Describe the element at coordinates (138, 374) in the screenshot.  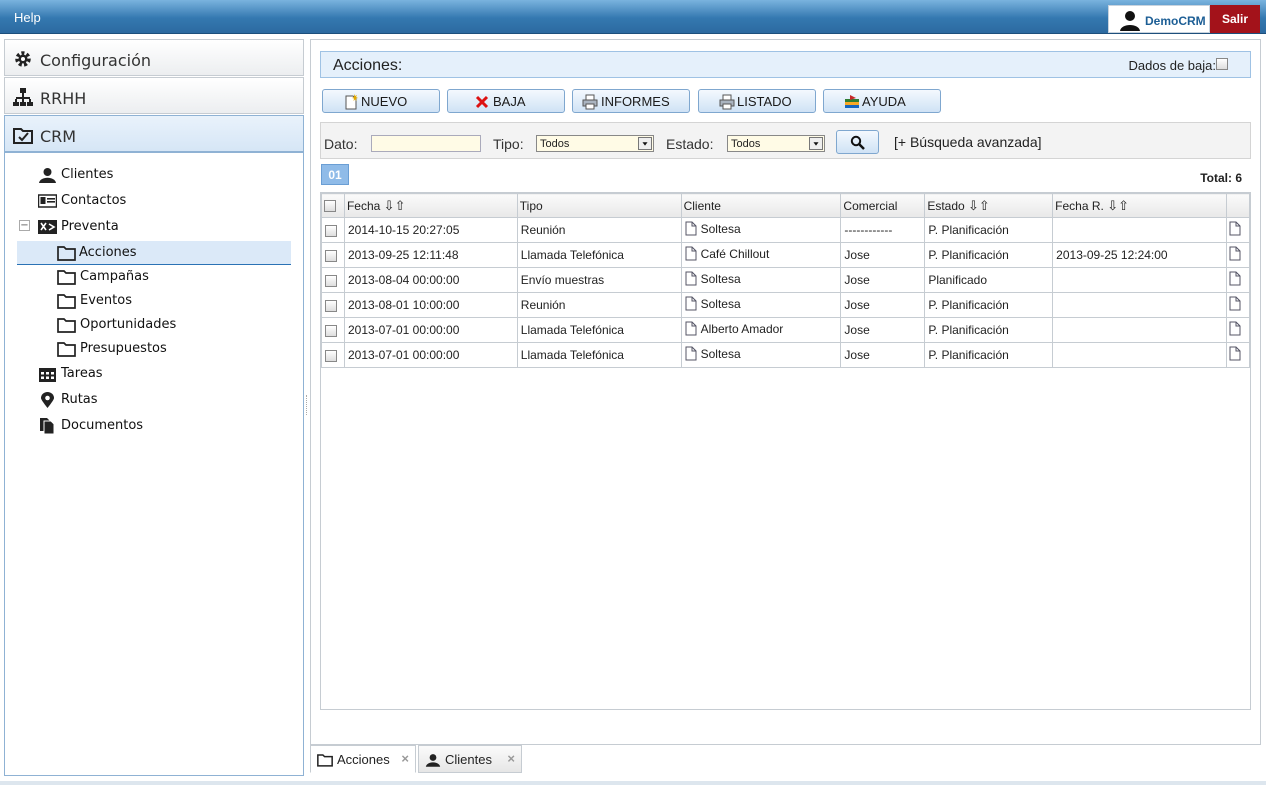
I see `tree-item-tareas: Tareas` at that location.